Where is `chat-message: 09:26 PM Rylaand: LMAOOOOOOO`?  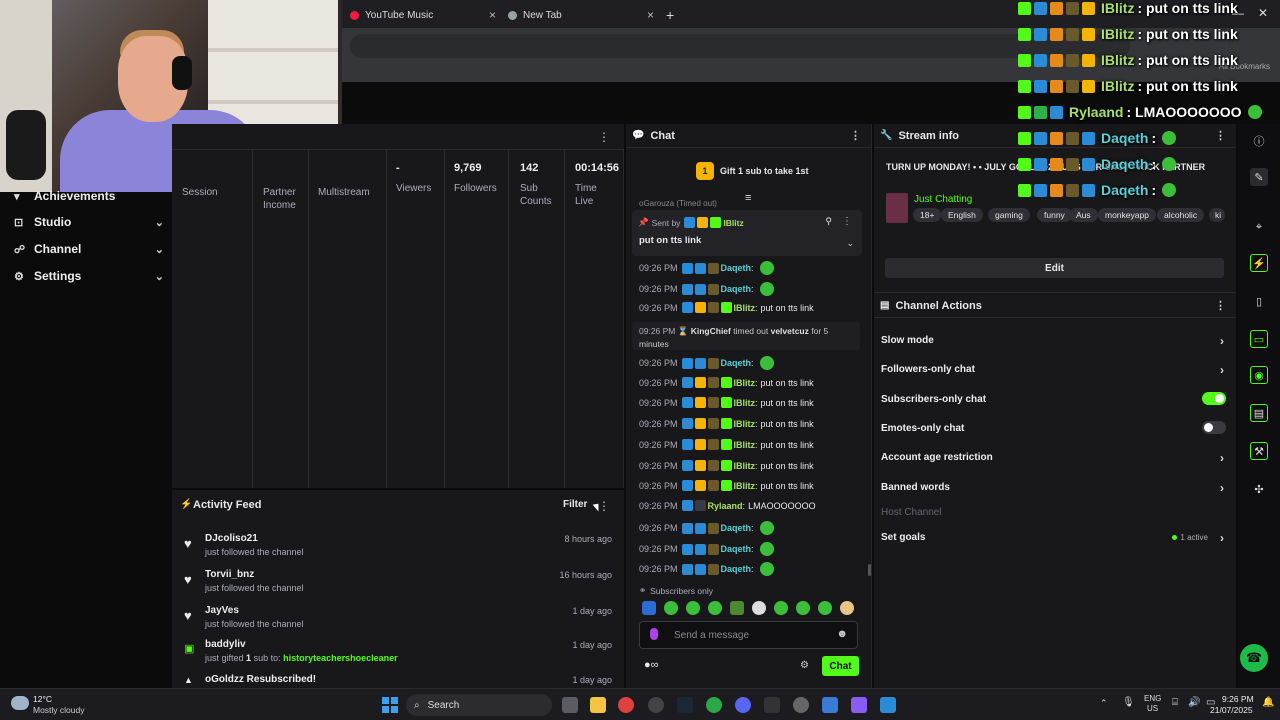 chat-message: 09:26 PM Rylaand: LMAOOOOOOO is located at coordinates (752, 505).